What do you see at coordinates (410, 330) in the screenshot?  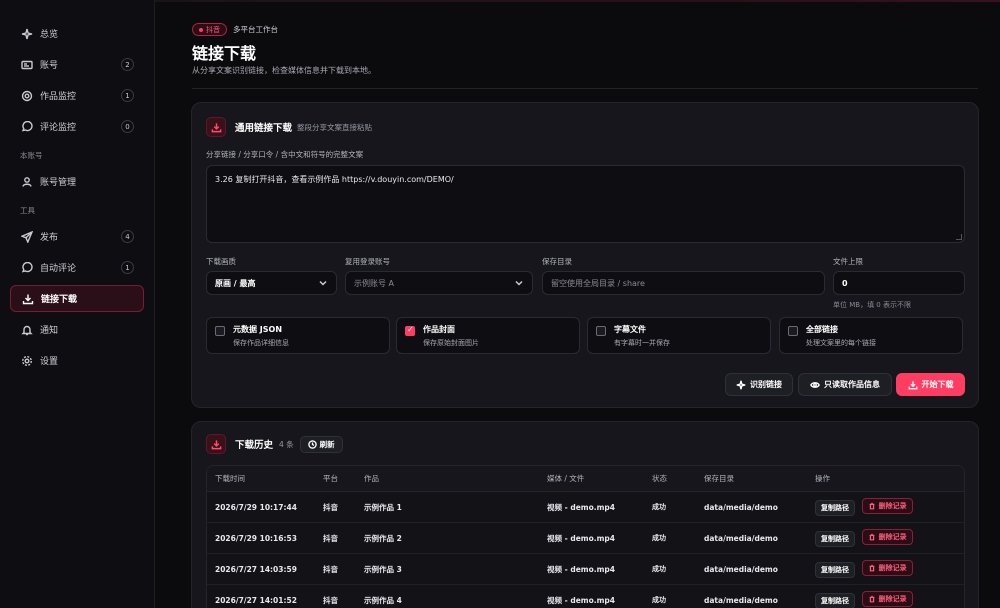 I see `checkbox-cover` at bounding box center [410, 330].